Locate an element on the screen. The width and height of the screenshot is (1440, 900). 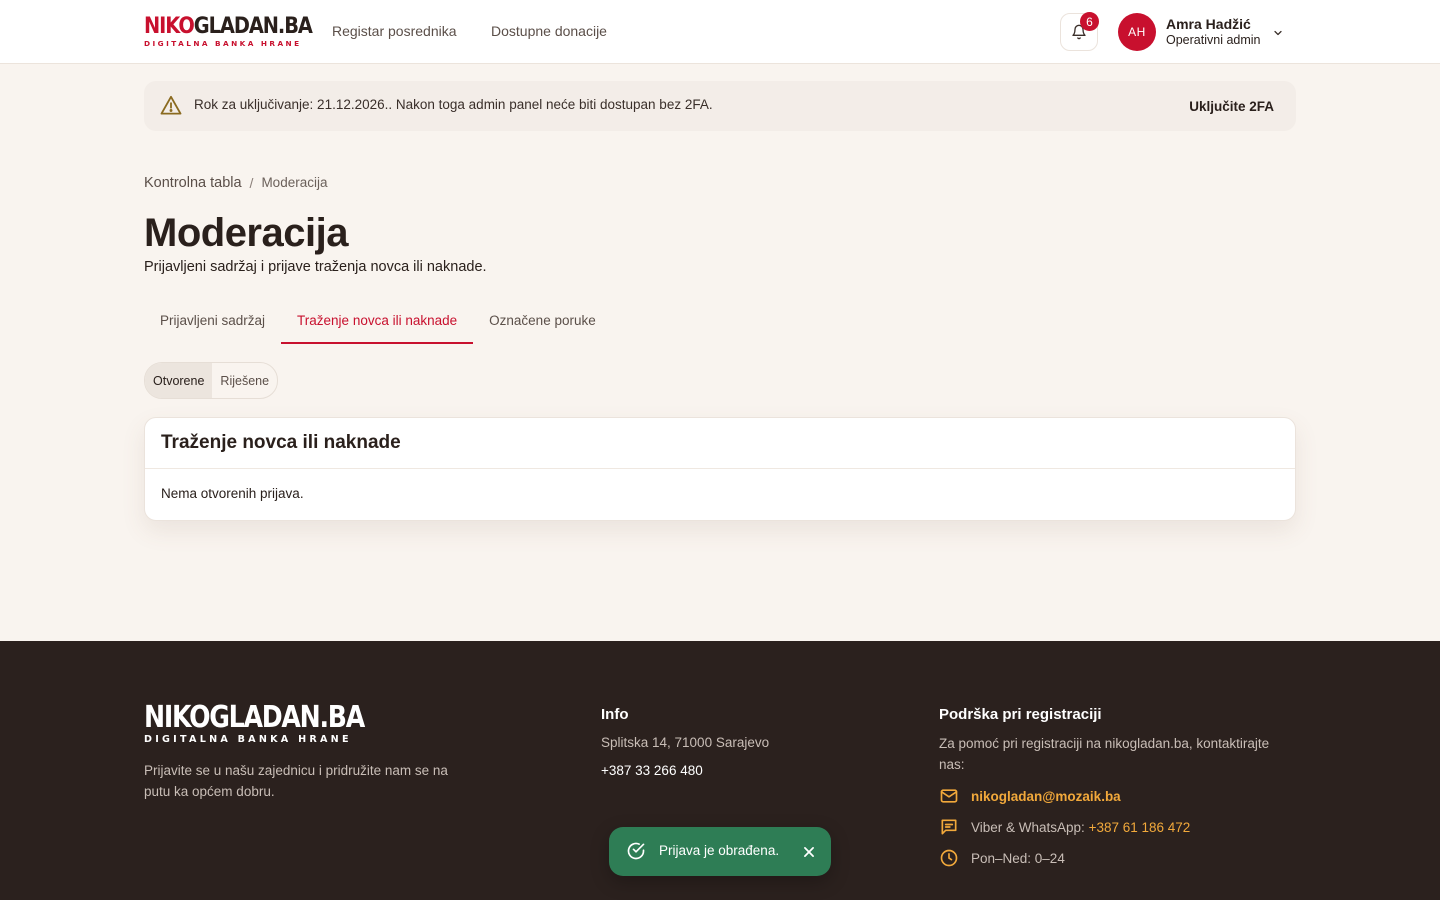
footer-logo: NIKOGLADAN.BA DIGITALNA BANKA HRANE is located at coordinates (275, 724).